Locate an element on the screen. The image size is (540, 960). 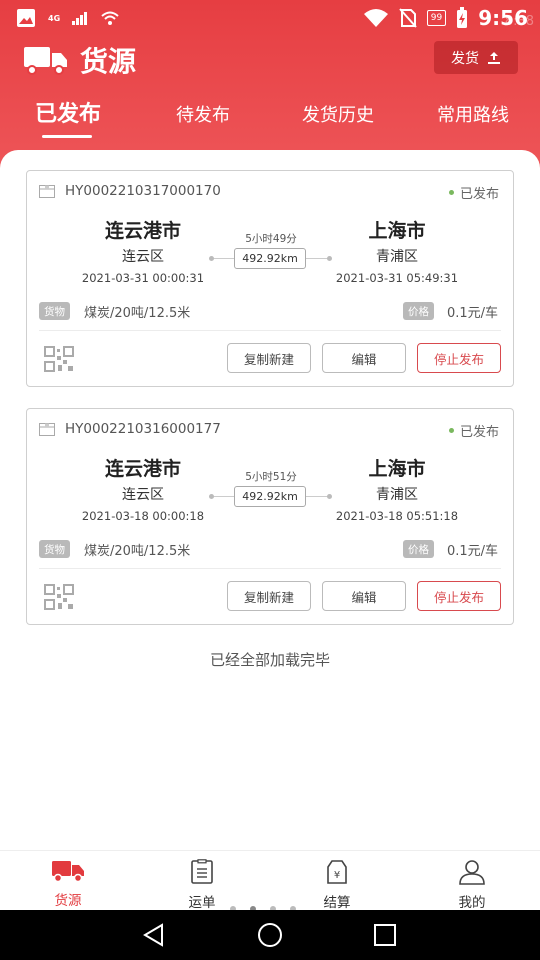
nav-label-mine: 我的 is located at coordinates (472, 903).